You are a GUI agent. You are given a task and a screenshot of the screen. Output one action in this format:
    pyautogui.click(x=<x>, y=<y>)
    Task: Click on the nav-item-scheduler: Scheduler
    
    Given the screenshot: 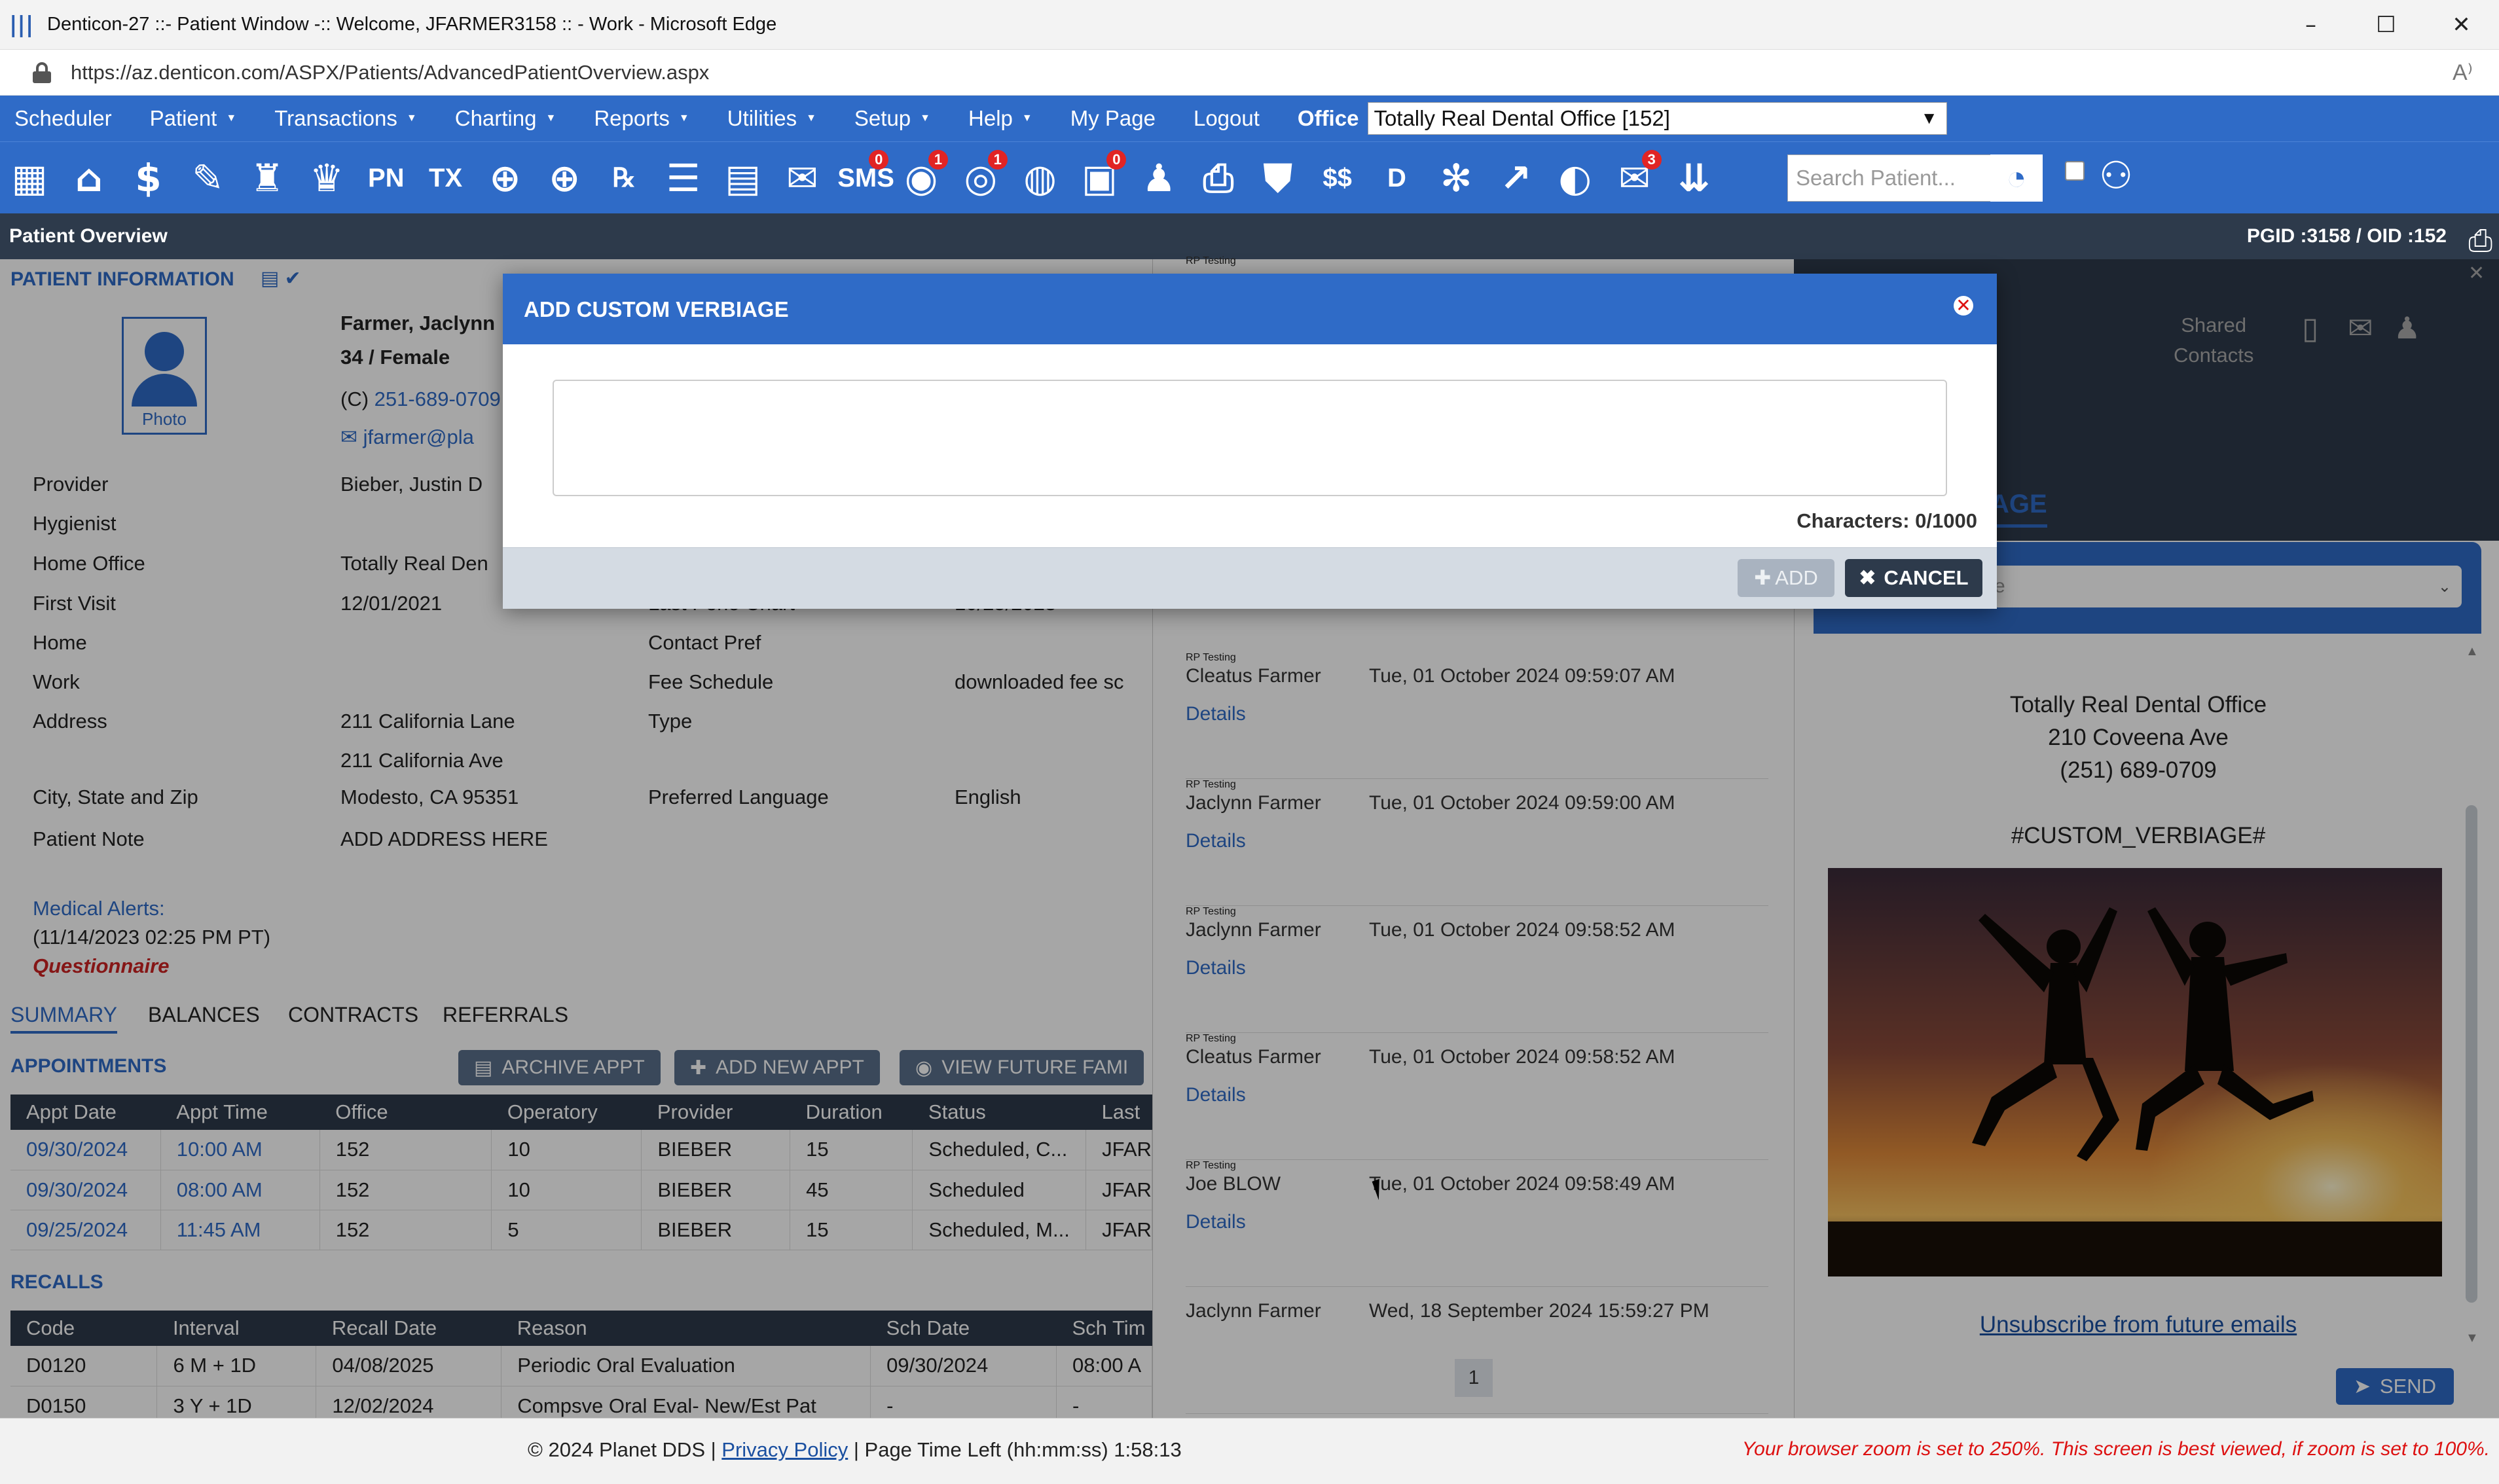 What is the action you would take?
    pyautogui.click(x=63, y=118)
    